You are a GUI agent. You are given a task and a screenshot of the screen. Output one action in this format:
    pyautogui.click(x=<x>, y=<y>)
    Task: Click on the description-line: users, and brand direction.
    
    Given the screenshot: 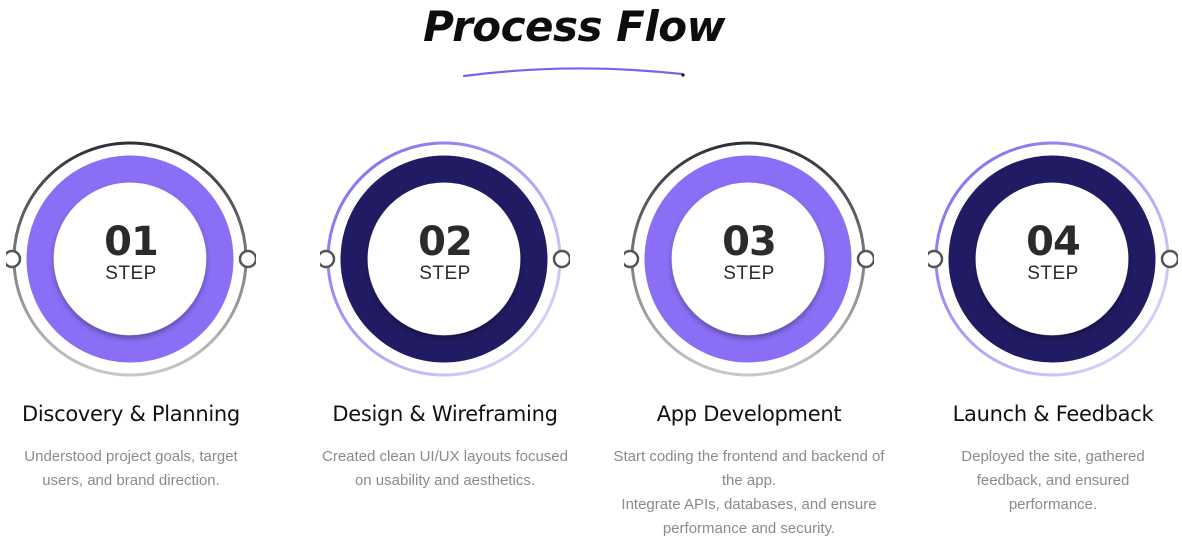 What is the action you would take?
    pyautogui.click(x=131, y=480)
    